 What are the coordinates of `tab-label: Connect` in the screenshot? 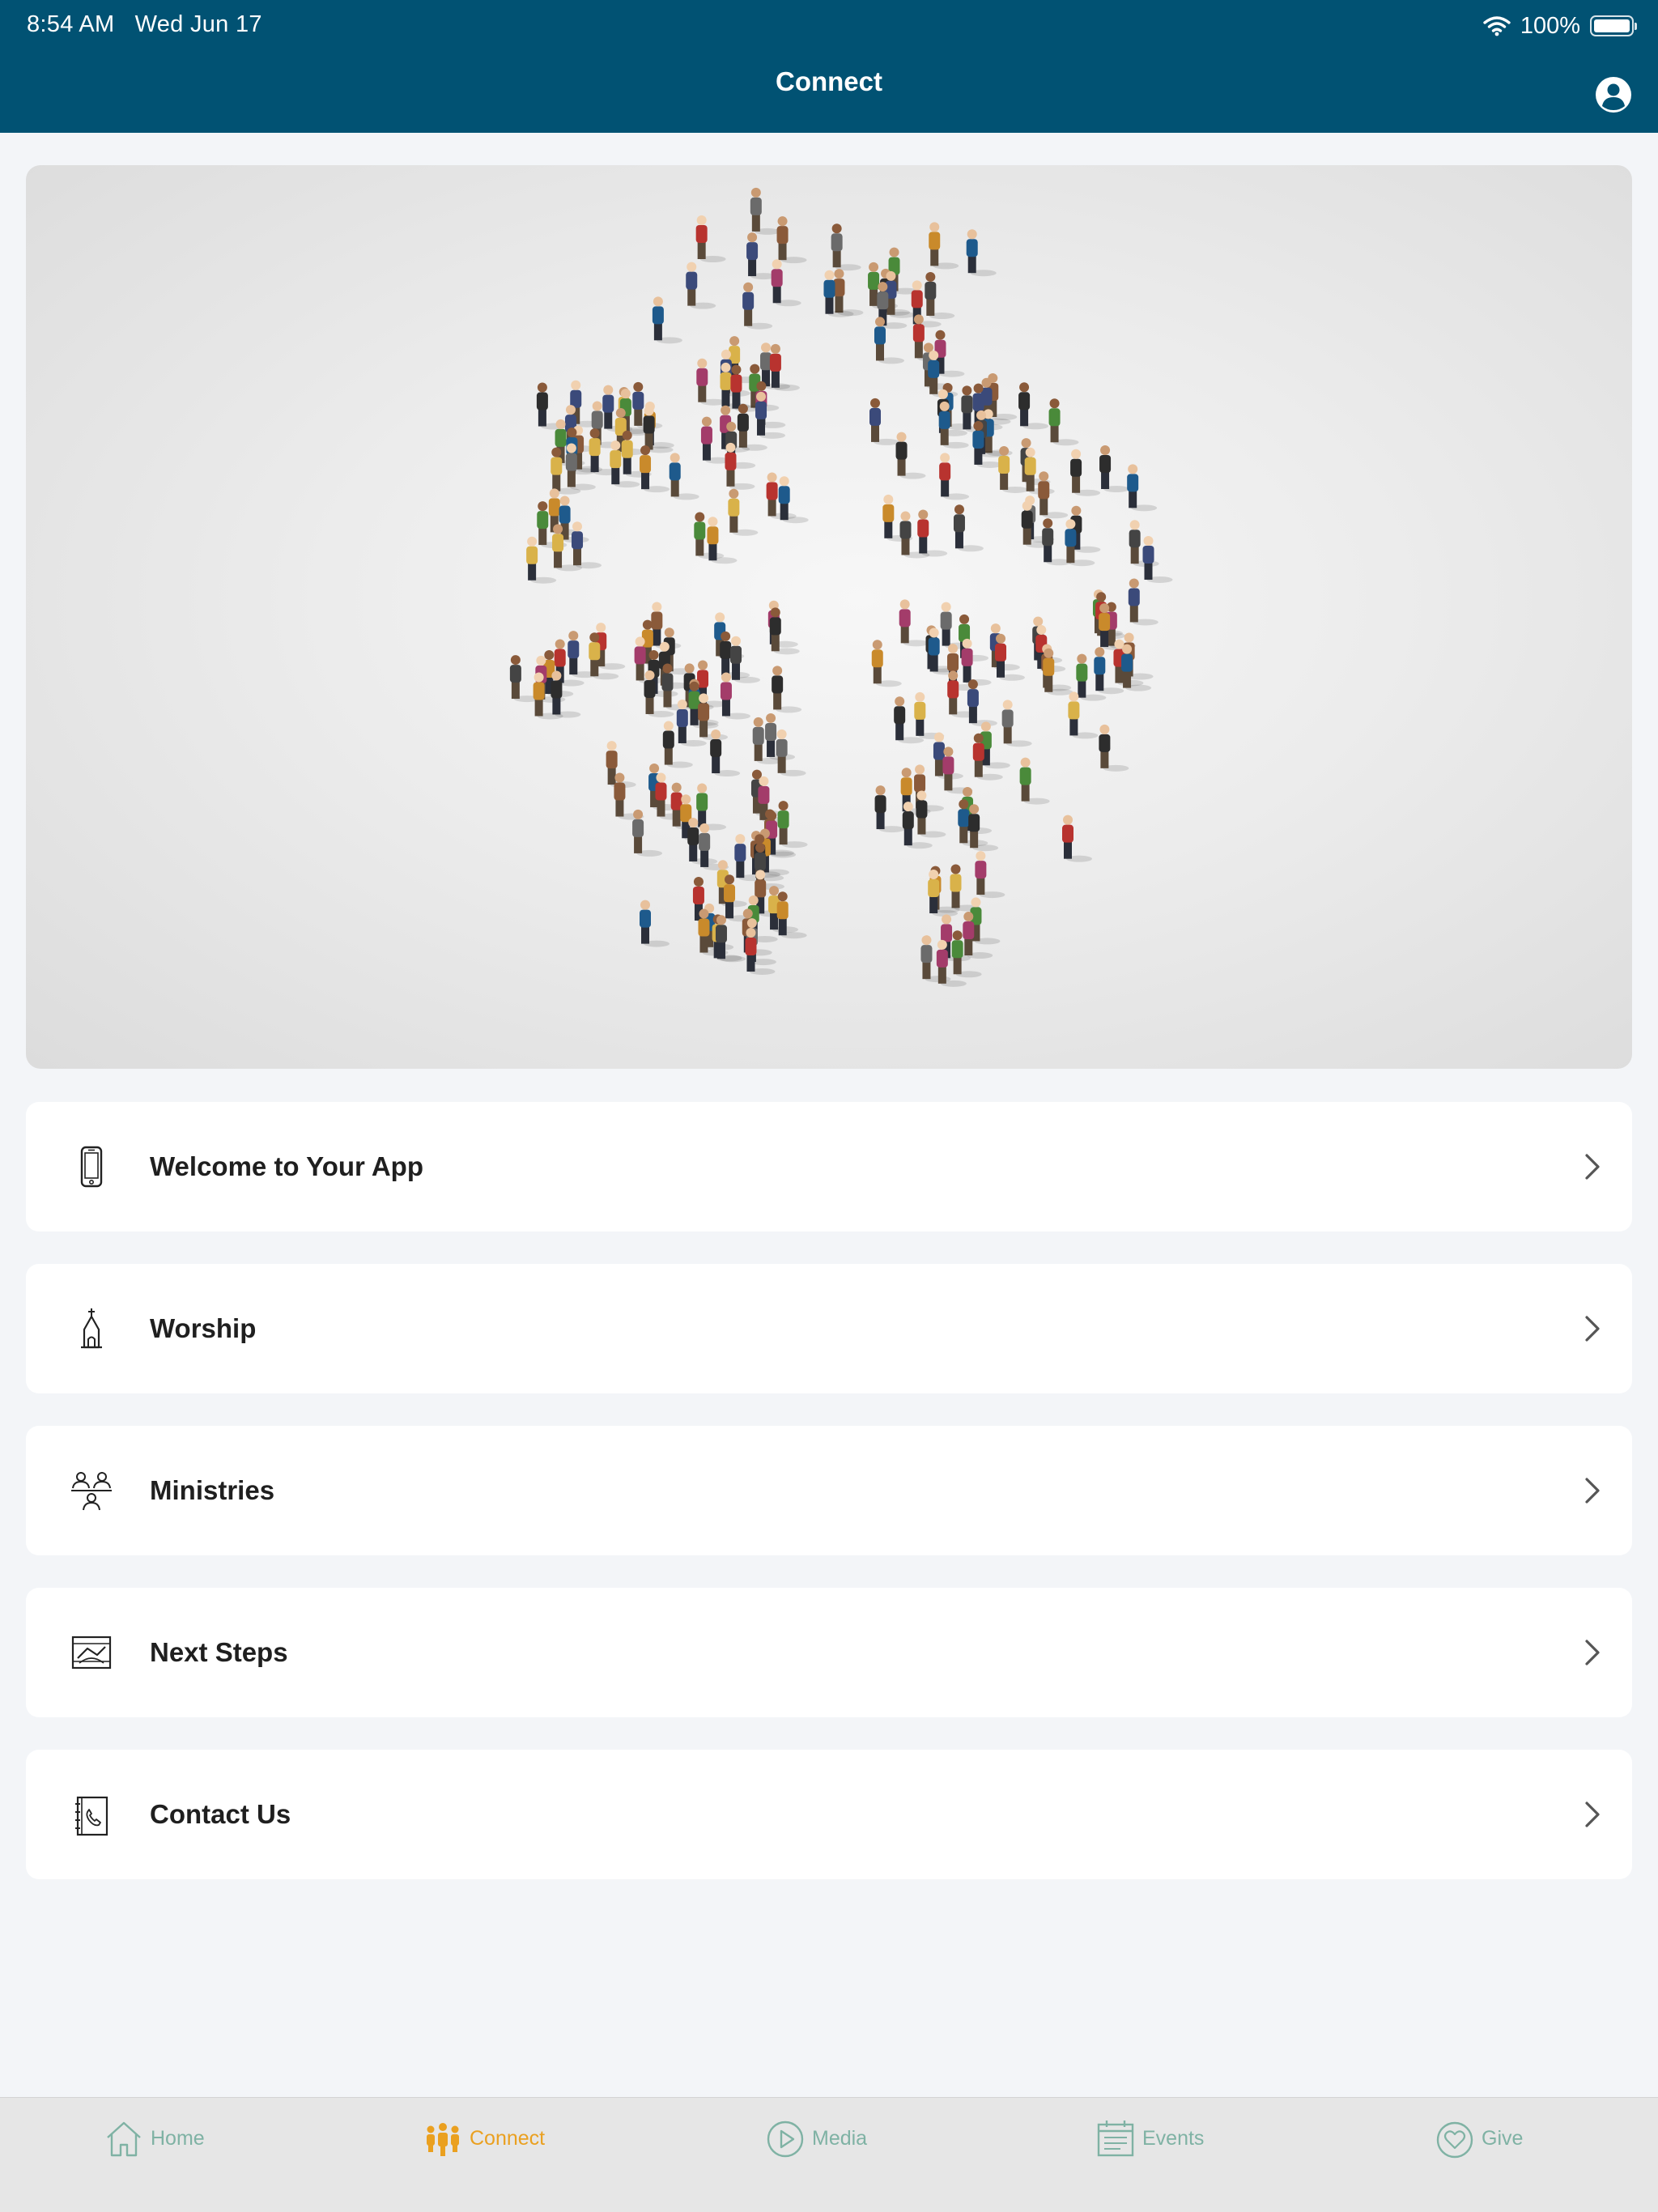 It's located at (508, 2138).